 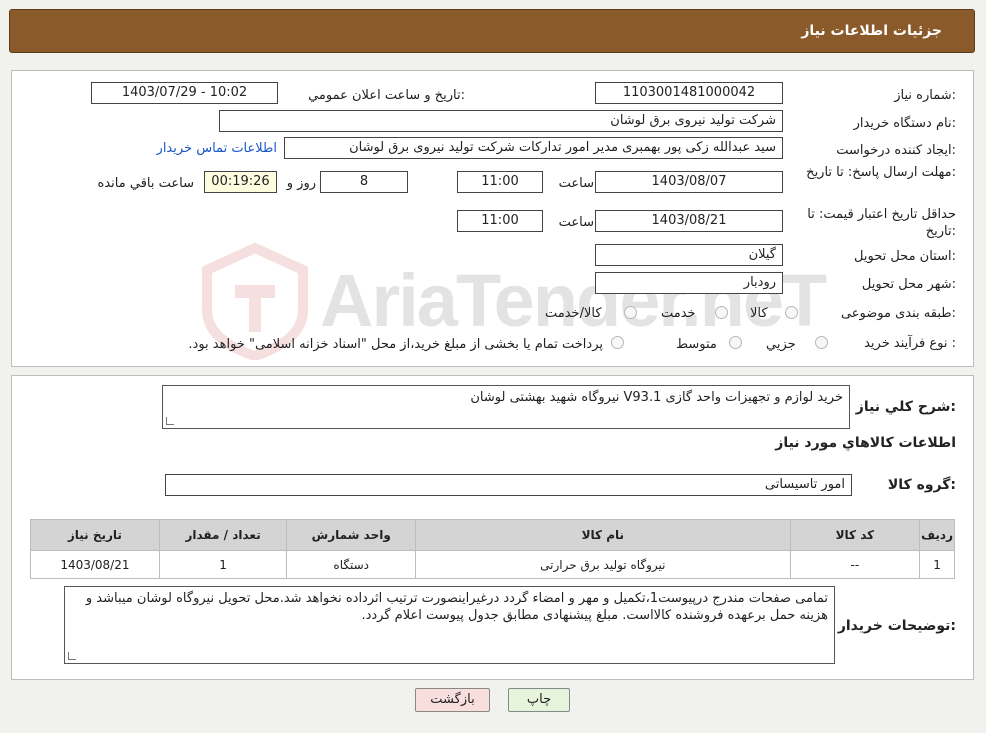 What do you see at coordinates (905, 256) in the screenshot?
I see `province-label: استان محل تحويل:` at bounding box center [905, 256].